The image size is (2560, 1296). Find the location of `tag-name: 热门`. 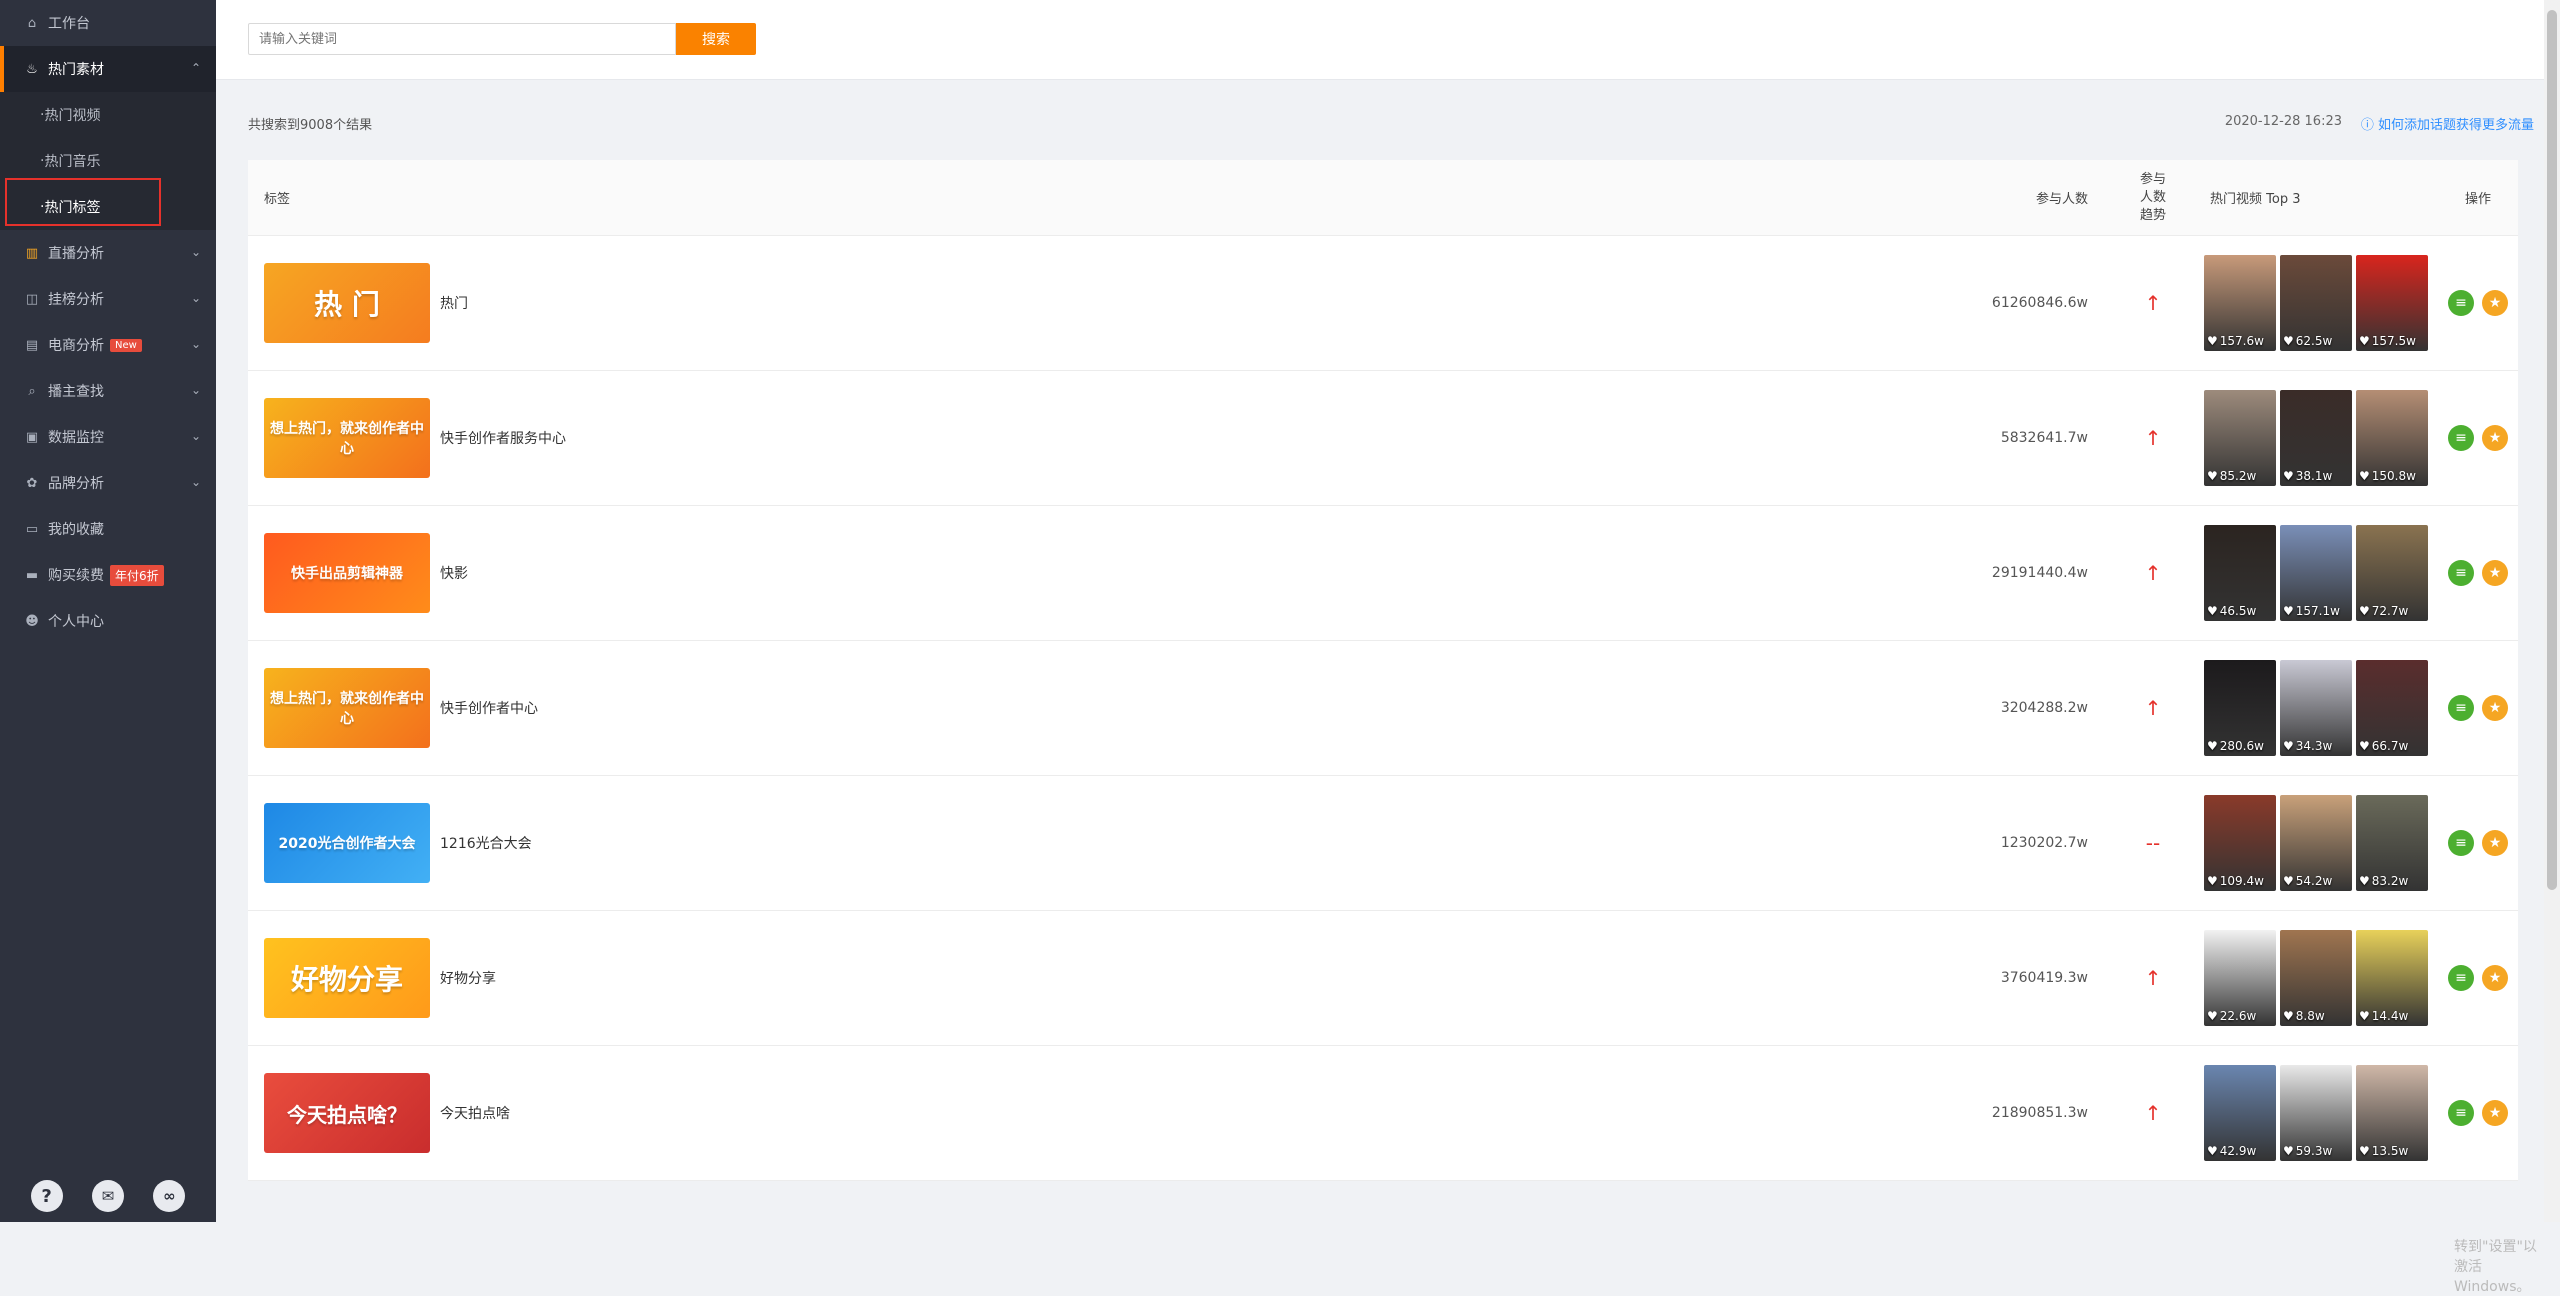

tag-name: 热门 is located at coordinates (454, 303).